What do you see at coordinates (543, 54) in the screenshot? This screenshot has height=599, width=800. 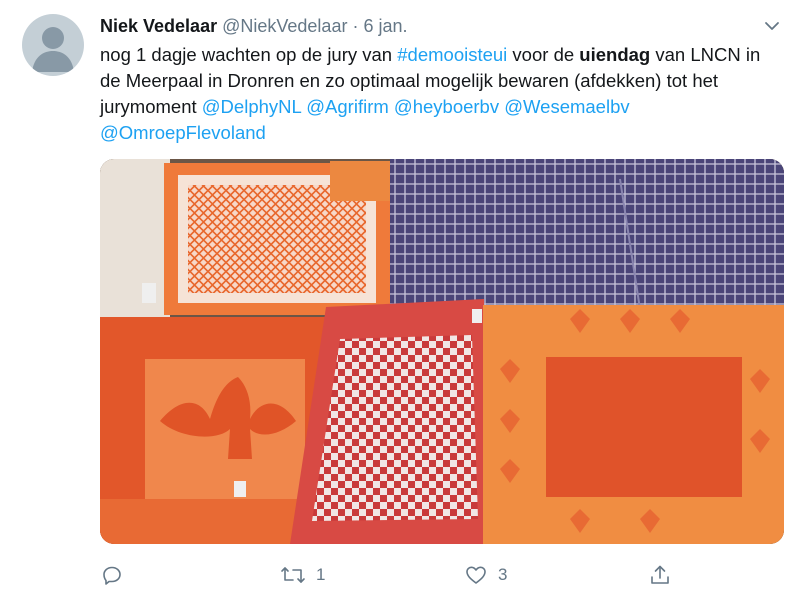 I see `tweet-text-part: voor de` at bounding box center [543, 54].